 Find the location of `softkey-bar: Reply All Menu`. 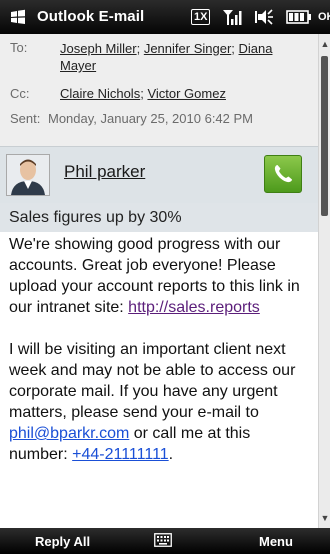

softkey-bar: Reply All Menu is located at coordinates (165, 541).